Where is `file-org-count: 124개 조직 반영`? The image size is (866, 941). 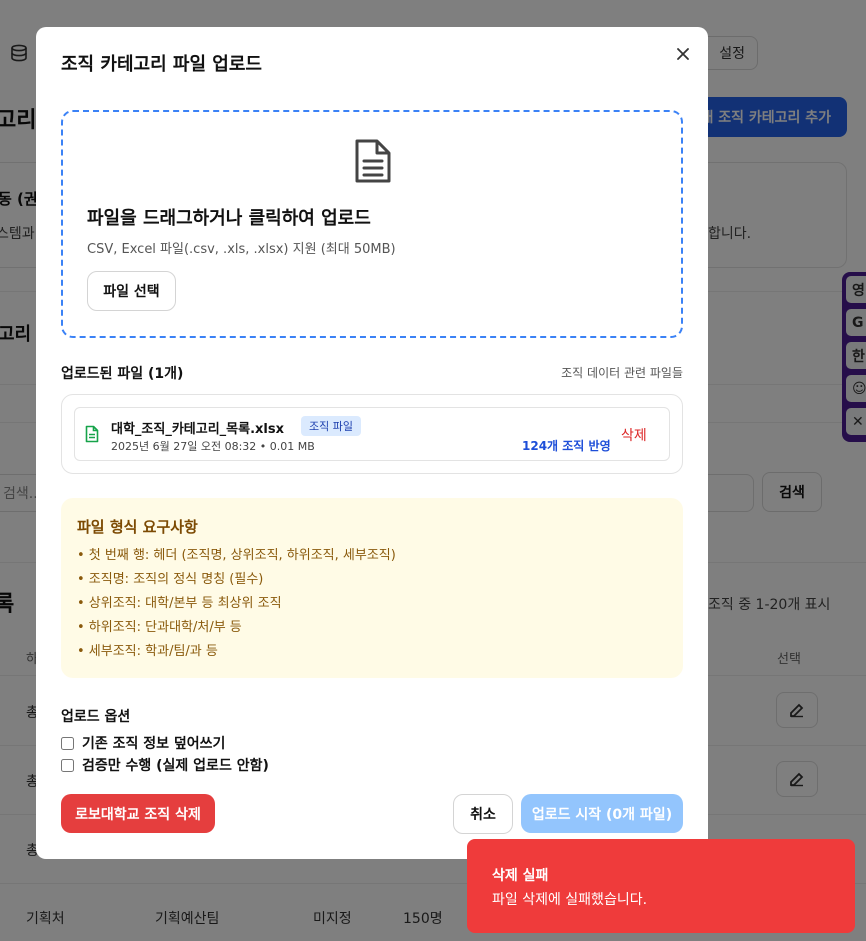
file-org-count: 124개 조직 반영 is located at coordinates (566, 446).